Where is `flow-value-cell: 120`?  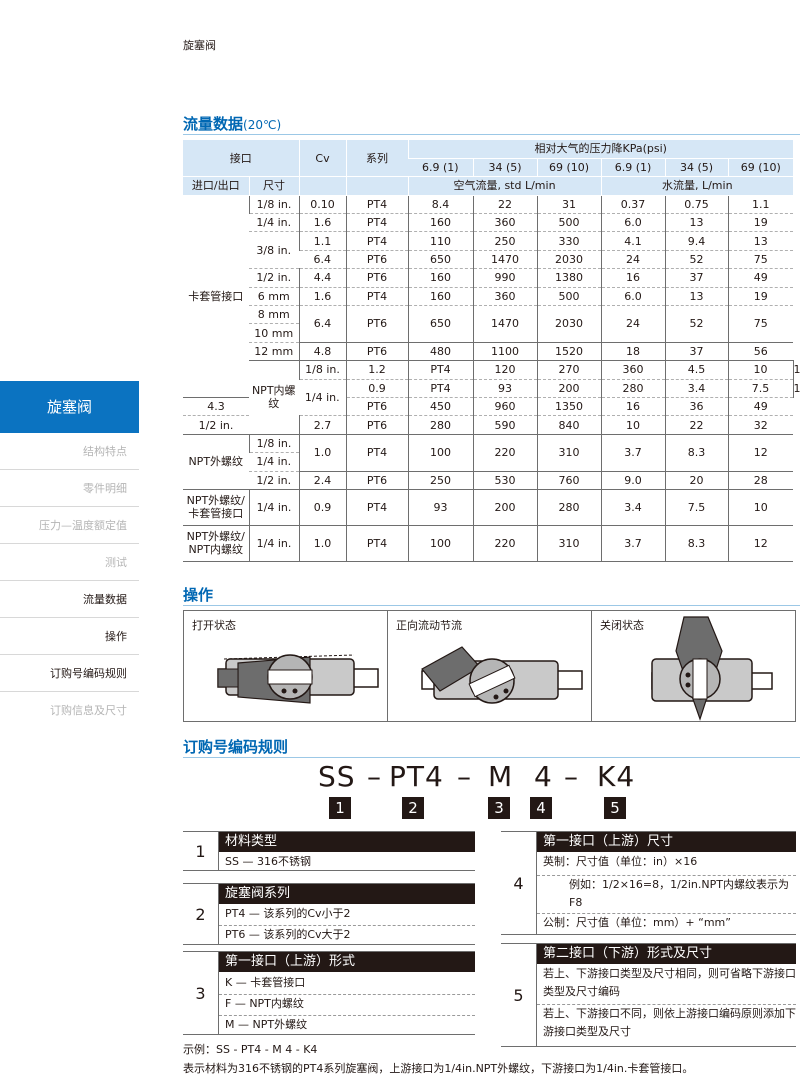 flow-value-cell: 120 is located at coordinates (504, 370).